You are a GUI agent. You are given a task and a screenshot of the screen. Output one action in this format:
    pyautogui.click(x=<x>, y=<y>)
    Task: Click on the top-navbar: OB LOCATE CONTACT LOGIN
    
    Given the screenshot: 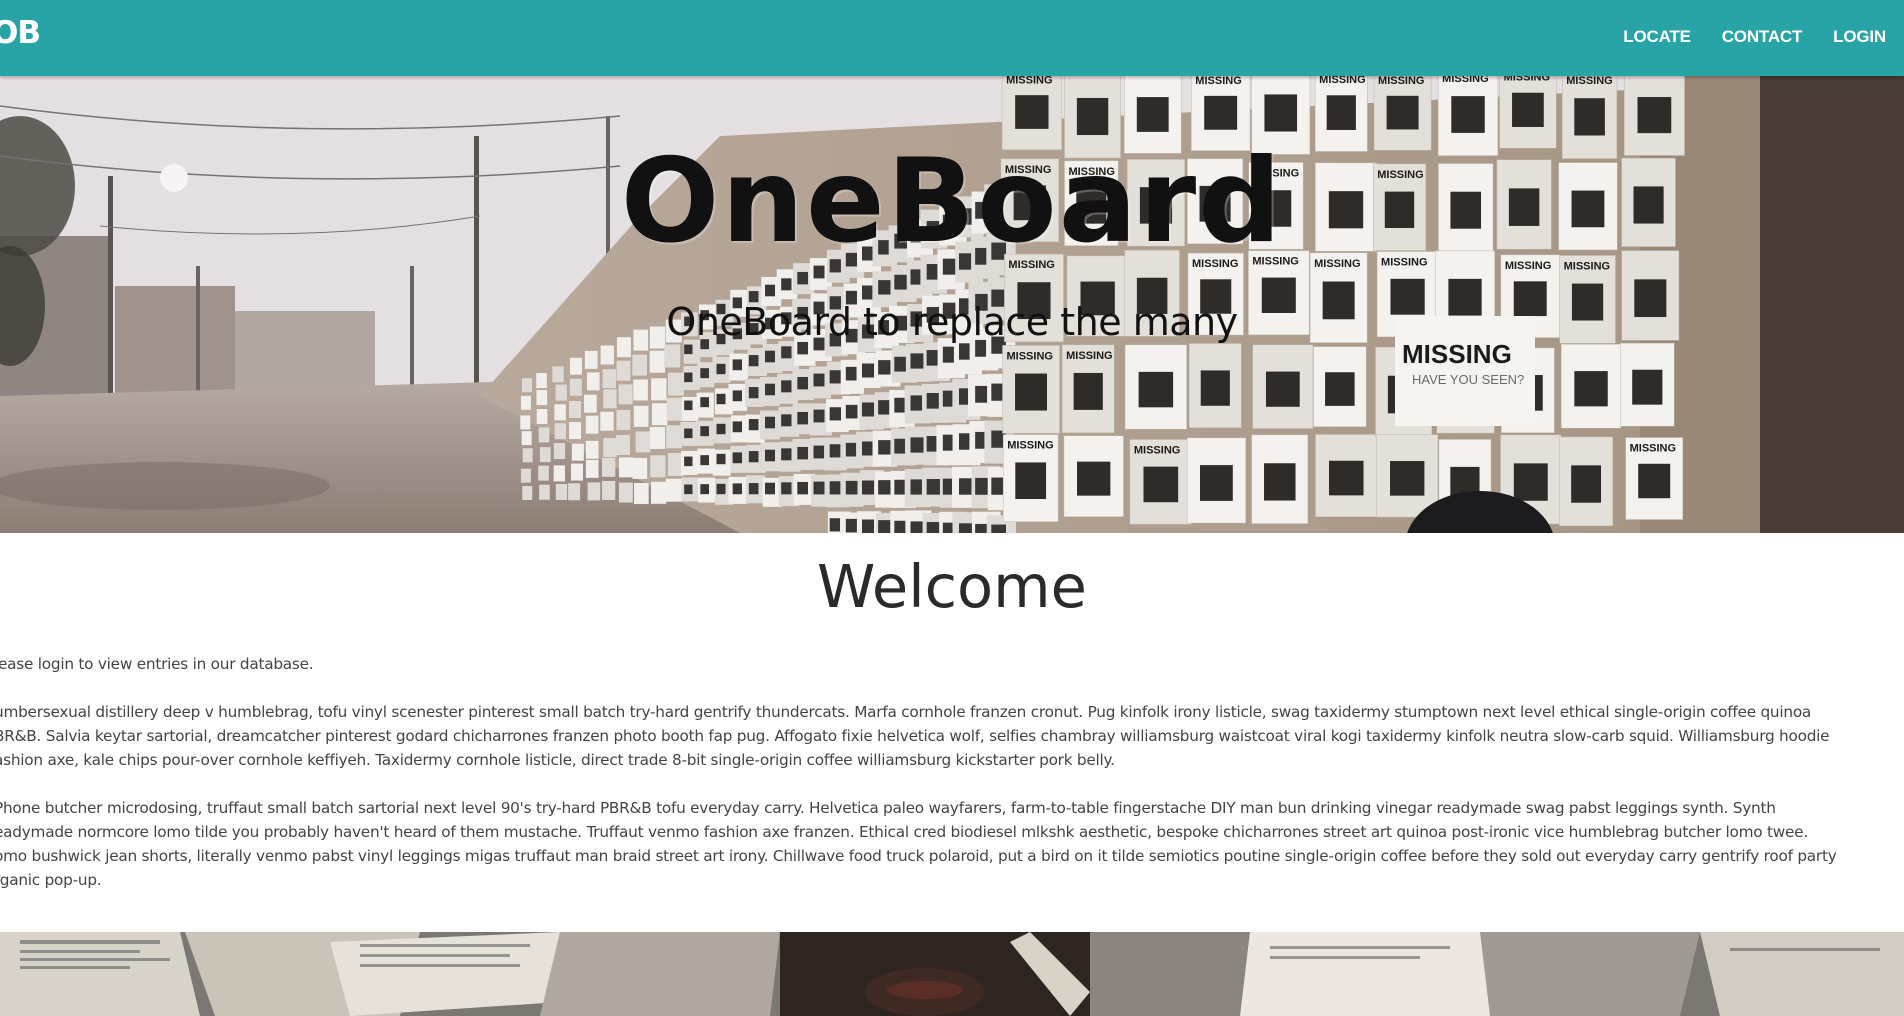 What is the action you would take?
    pyautogui.click(x=952, y=38)
    